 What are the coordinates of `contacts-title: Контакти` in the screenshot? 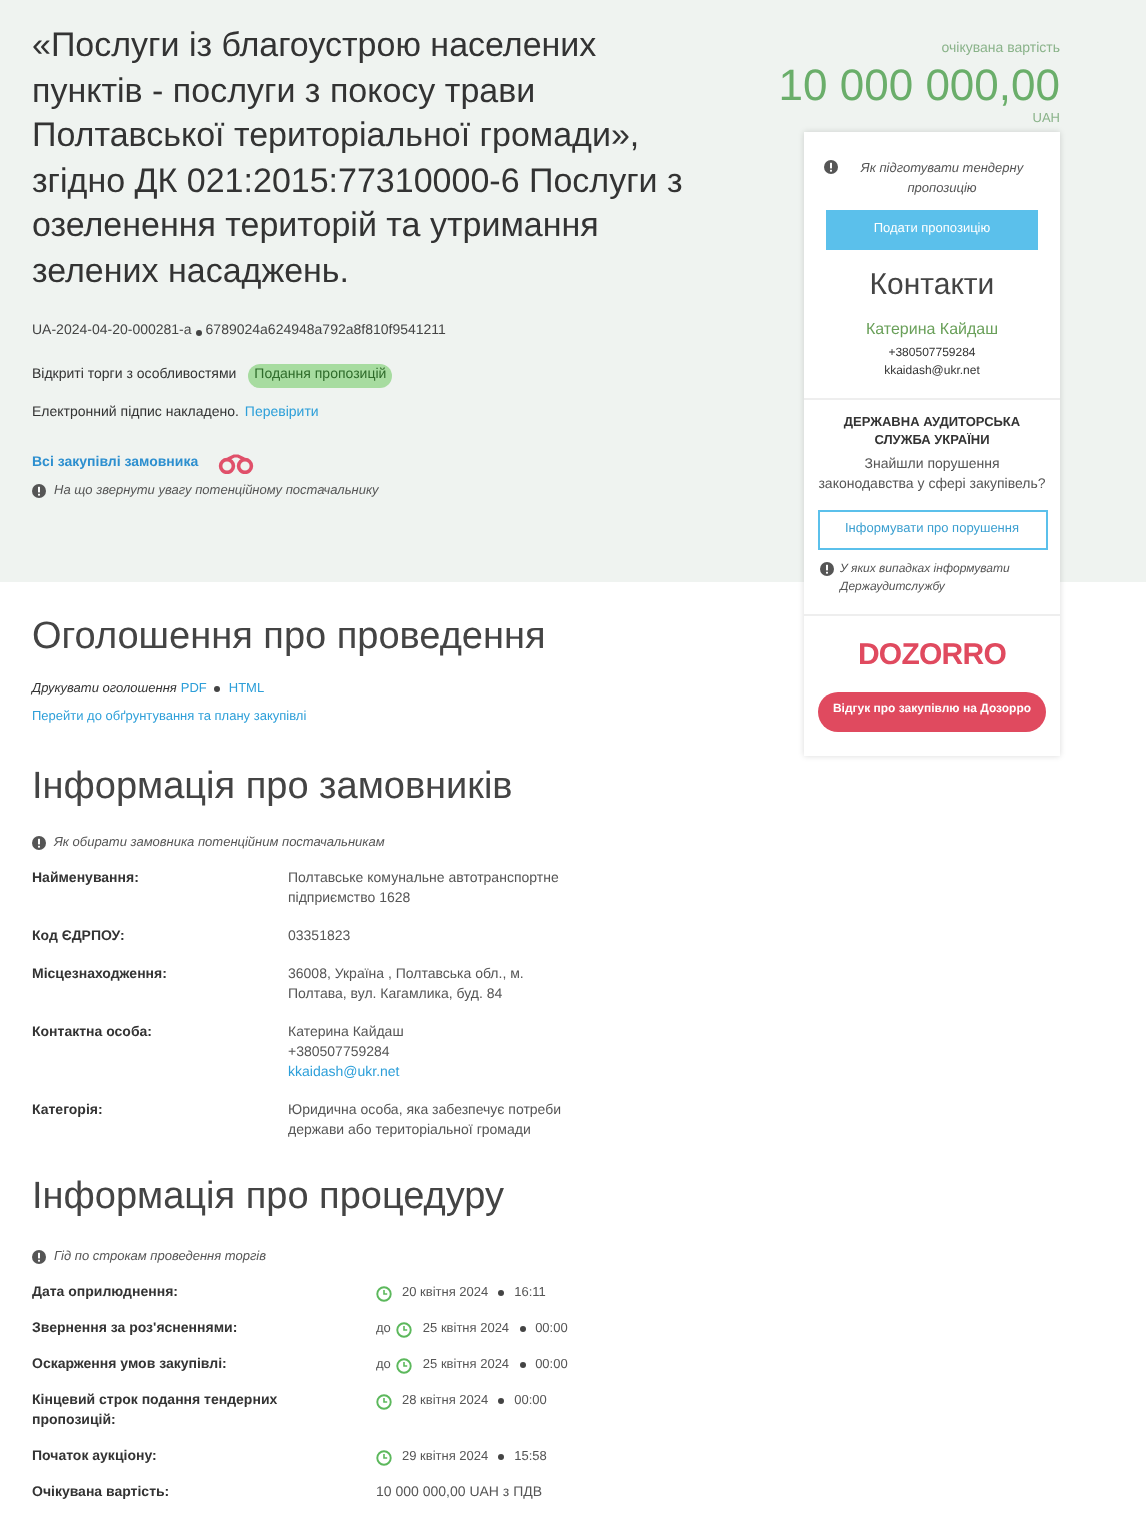 It's located at (932, 285).